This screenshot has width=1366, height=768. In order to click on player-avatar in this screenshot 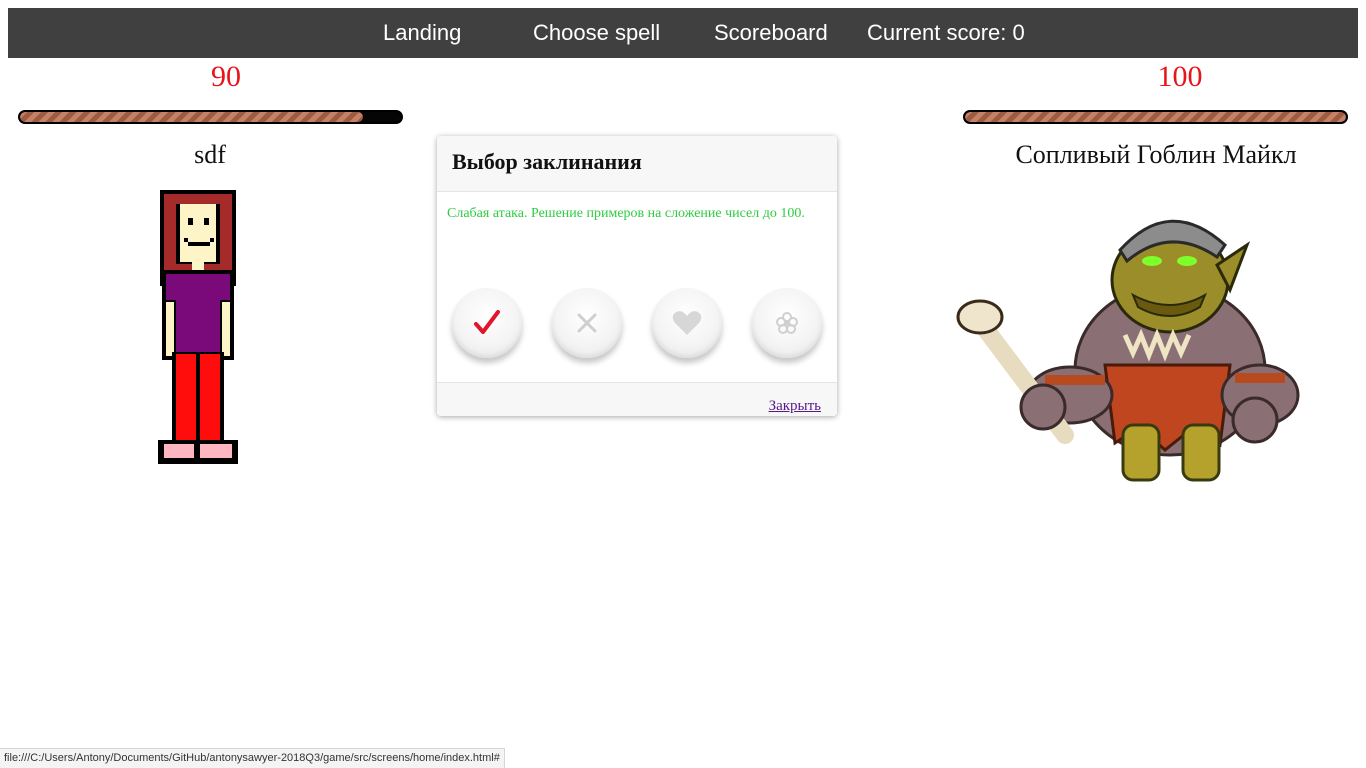, I will do `click(198, 327)`.